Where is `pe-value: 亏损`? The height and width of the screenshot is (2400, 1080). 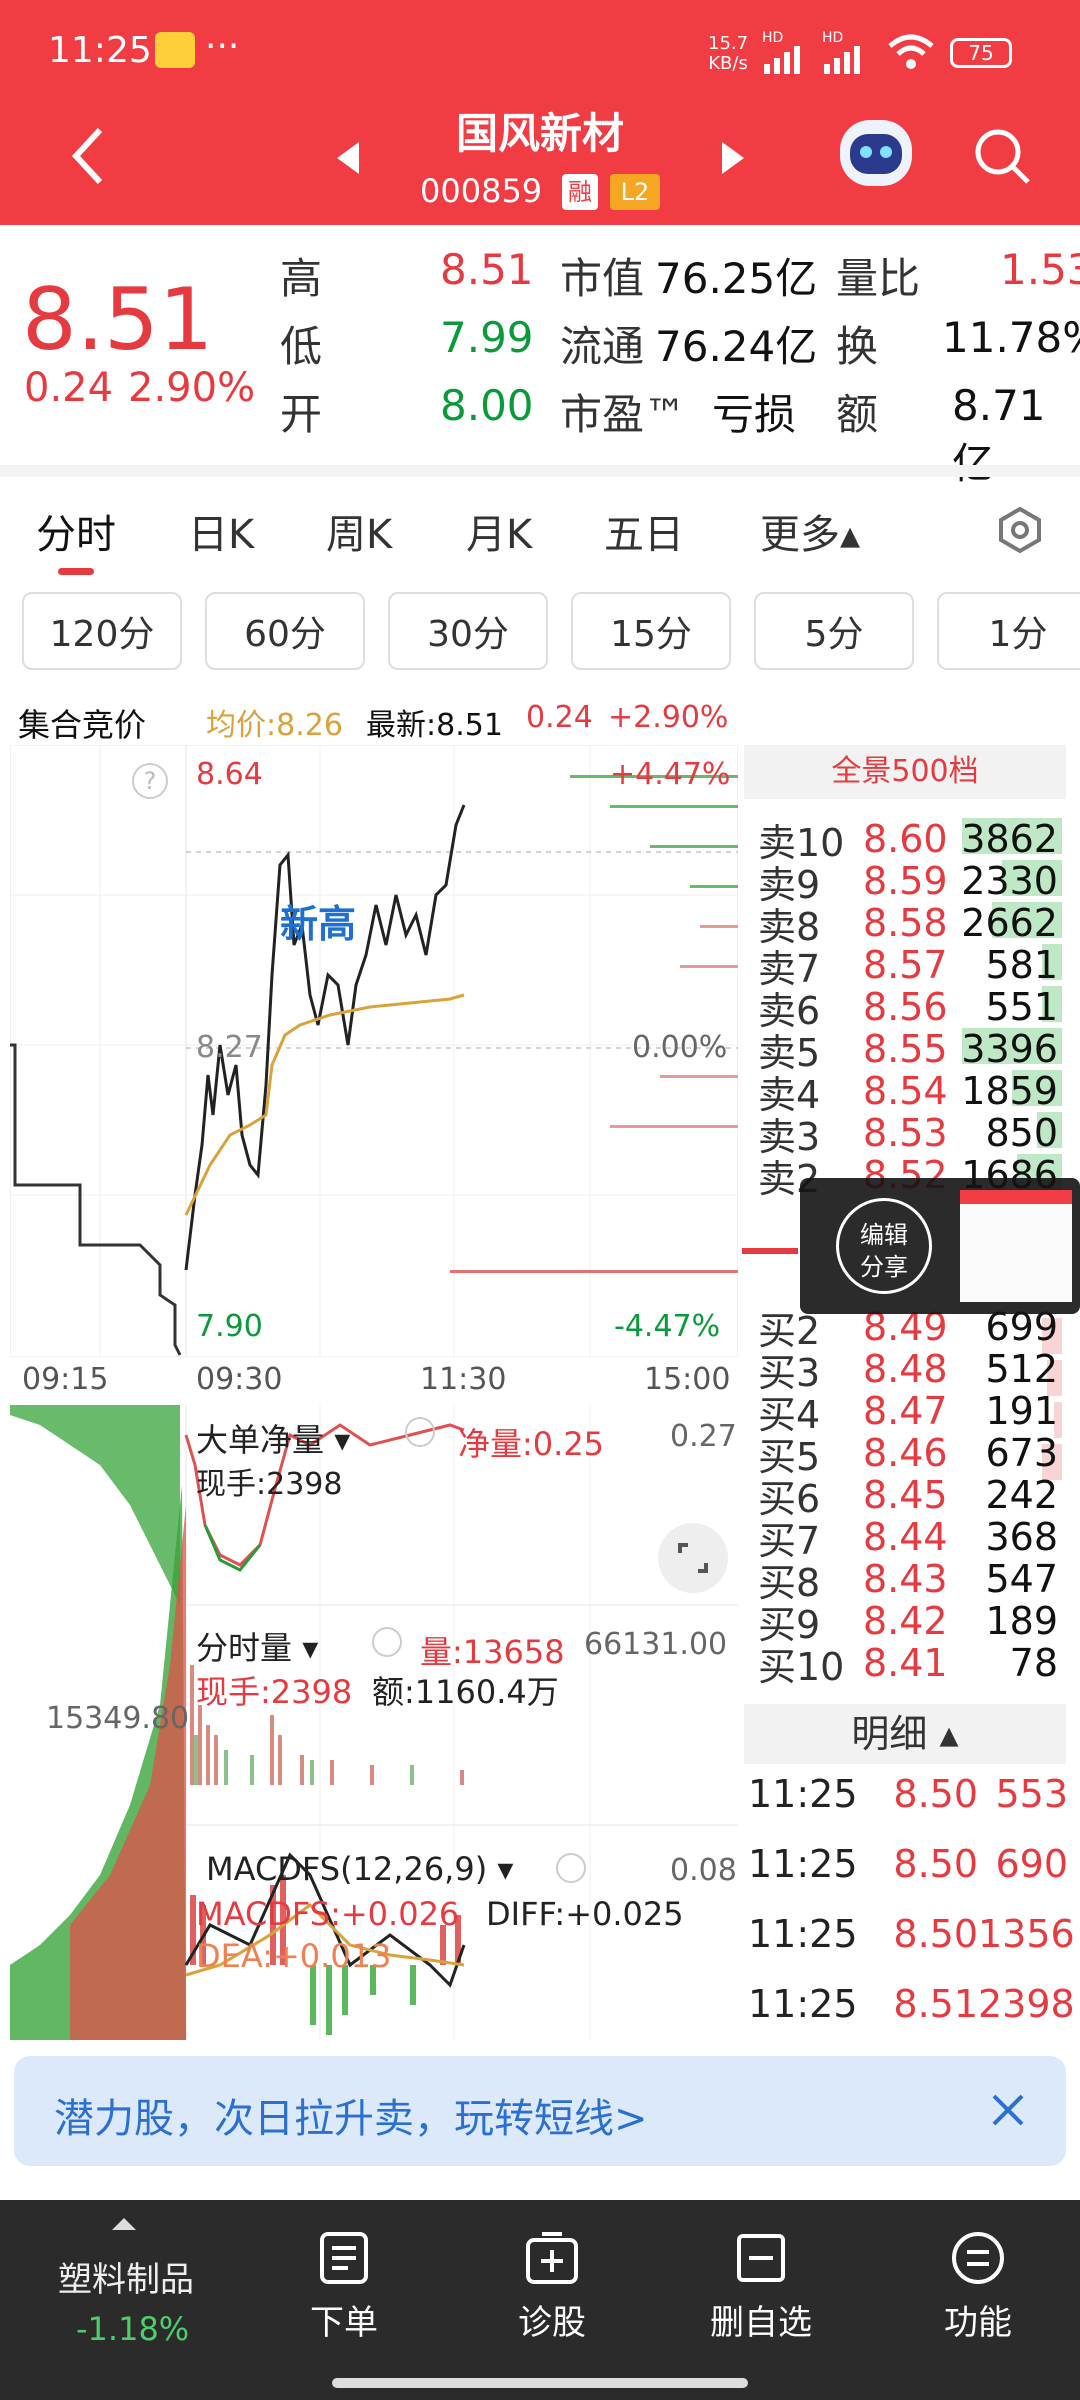 pe-value: 亏损 is located at coordinates (754, 414).